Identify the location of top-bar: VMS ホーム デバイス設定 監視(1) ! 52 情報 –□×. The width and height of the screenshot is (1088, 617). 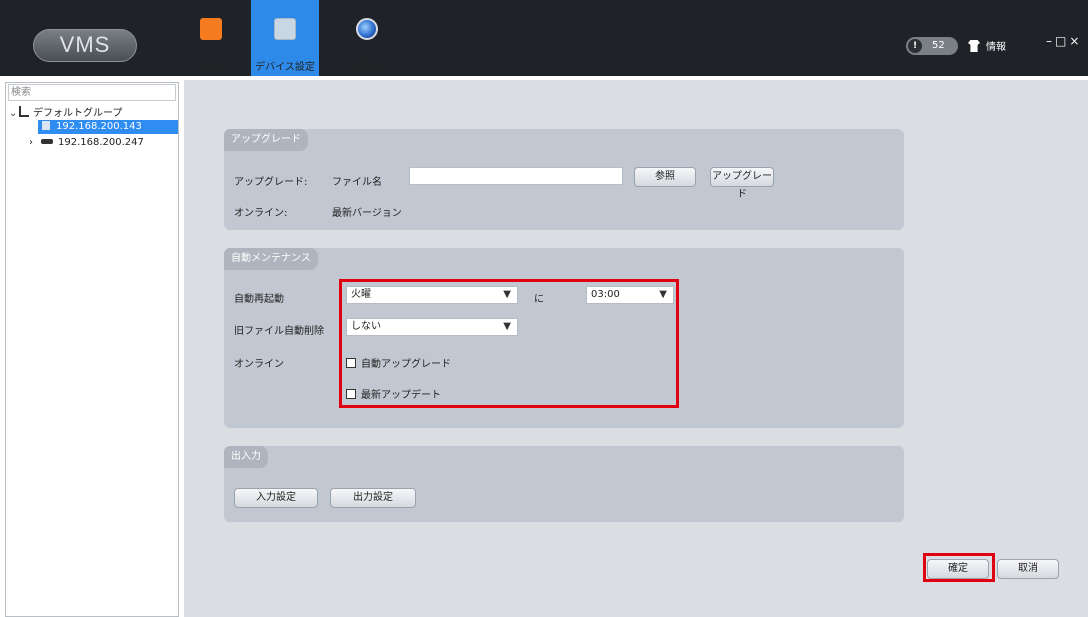
(544, 38).